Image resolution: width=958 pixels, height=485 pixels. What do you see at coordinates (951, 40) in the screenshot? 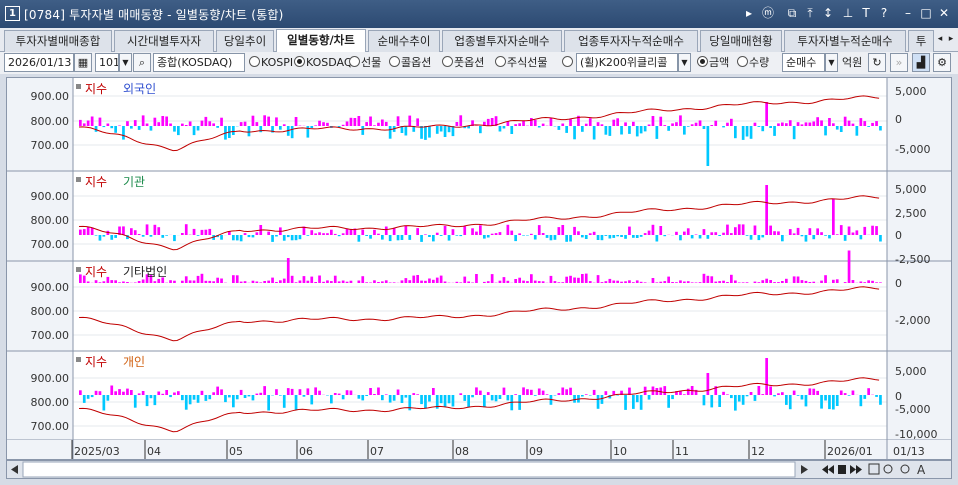
I see `tab-scroll-right-icon: ▸` at bounding box center [951, 40].